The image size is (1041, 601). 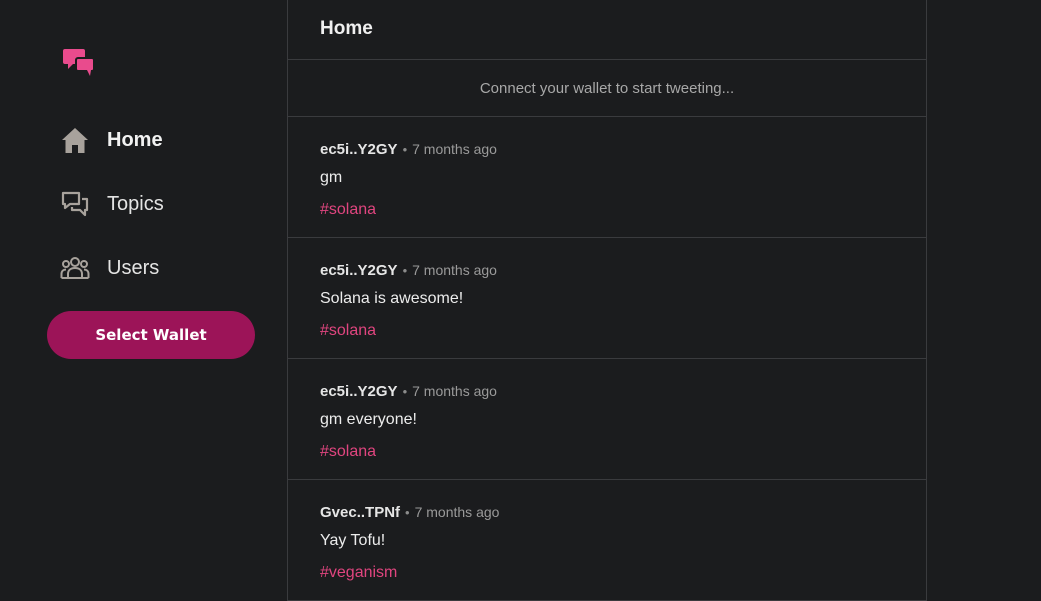 What do you see at coordinates (75, 140) in the screenshot?
I see `home-icon` at bounding box center [75, 140].